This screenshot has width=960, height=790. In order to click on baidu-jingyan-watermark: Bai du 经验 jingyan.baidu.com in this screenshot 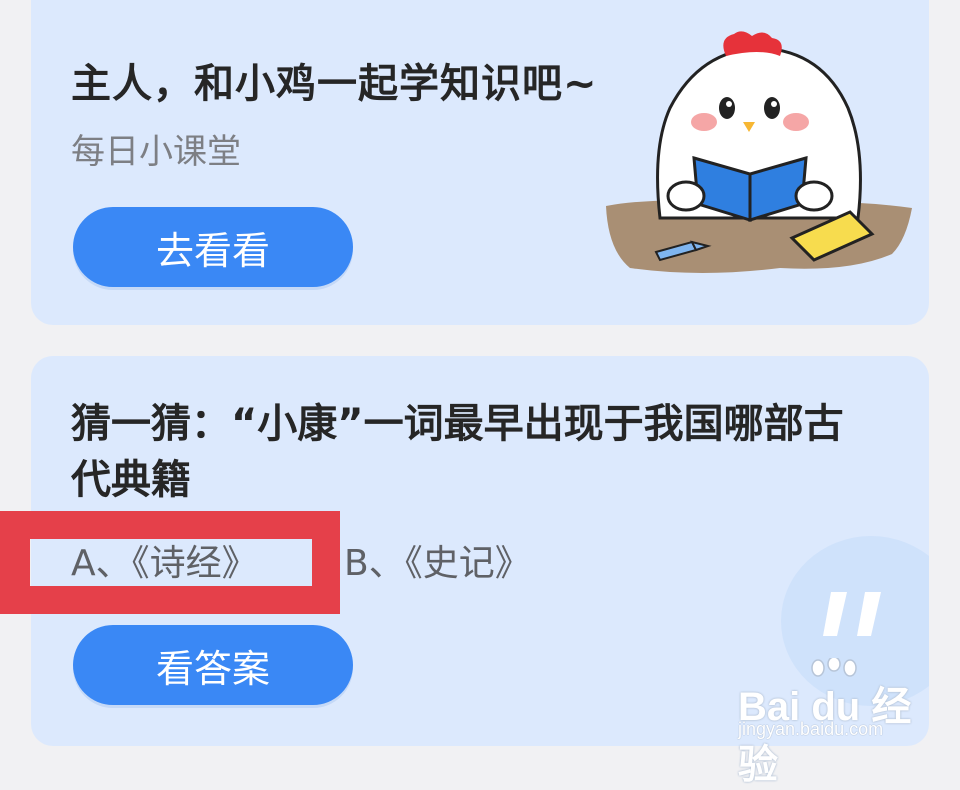, I will do `click(828, 721)`.